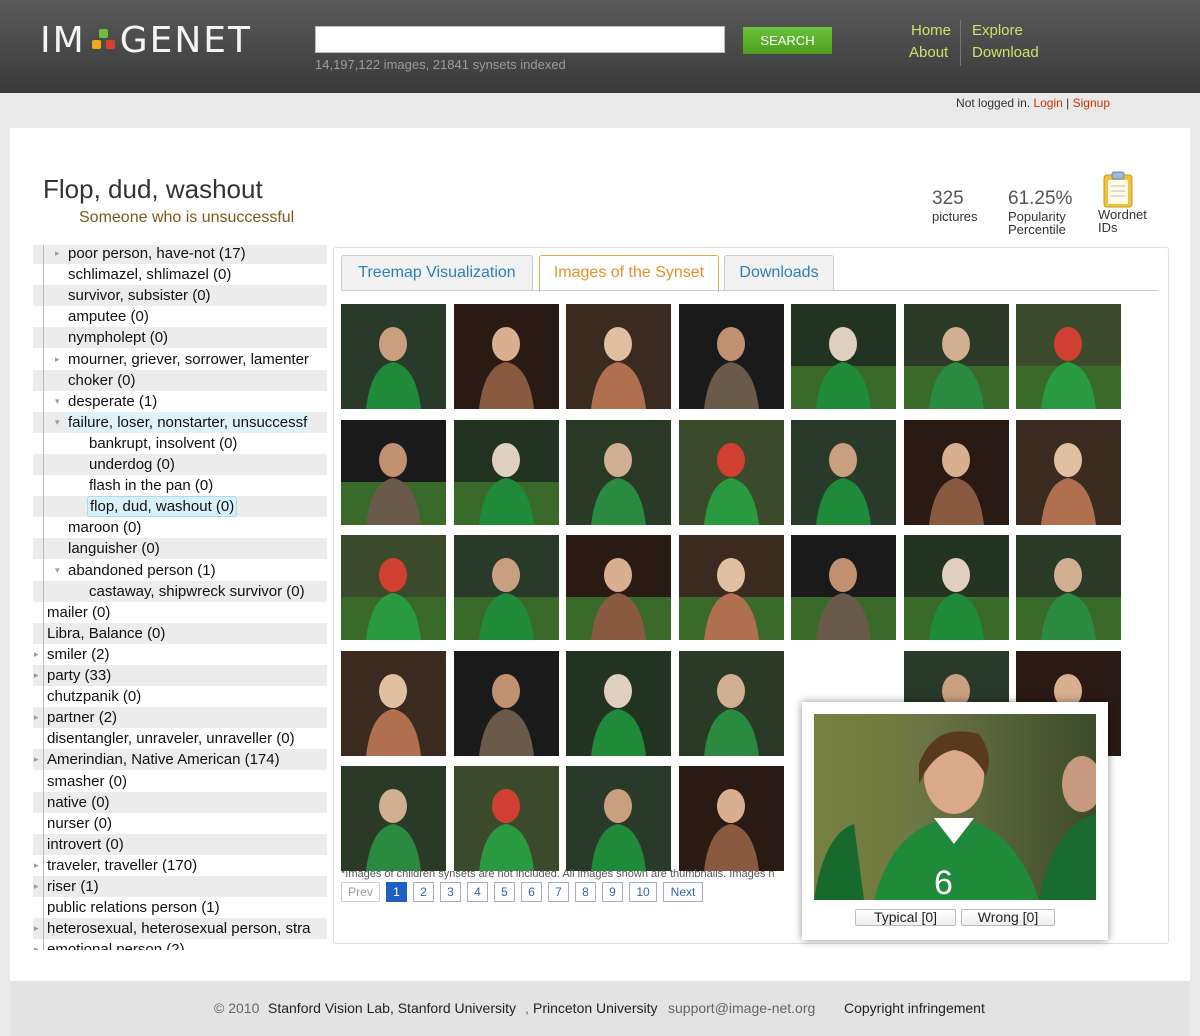 Image resolution: width=1200 pixels, height=1036 pixels. What do you see at coordinates (450, 892) in the screenshot?
I see `page-button: 3` at bounding box center [450, 892].